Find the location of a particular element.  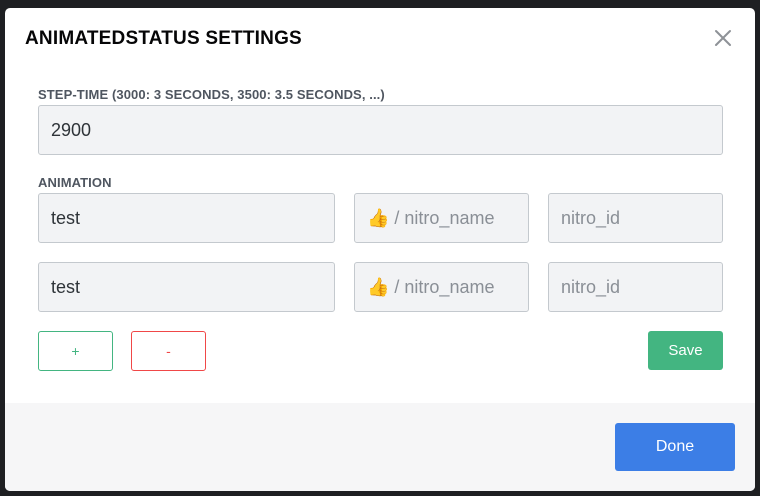

close-icon is located at coordinates (723, 38).